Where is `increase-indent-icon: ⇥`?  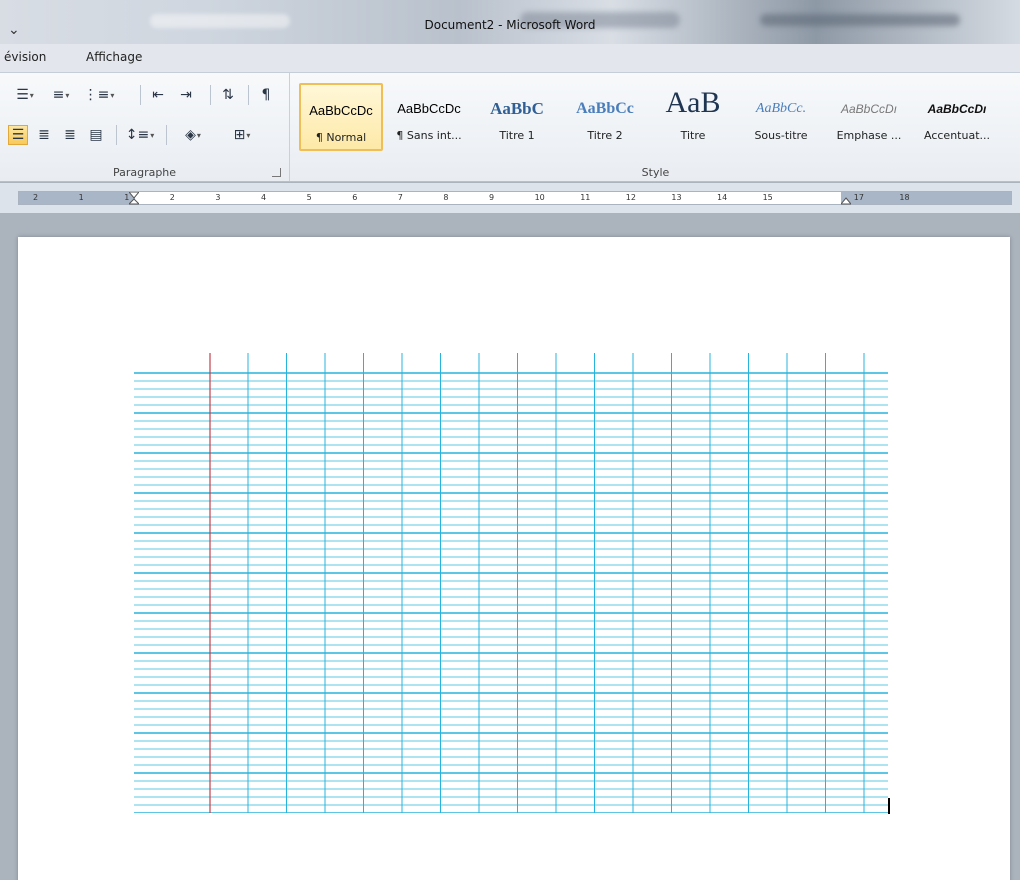 increase-indent-icon: ⇥ is located at coordinates (186, 95).